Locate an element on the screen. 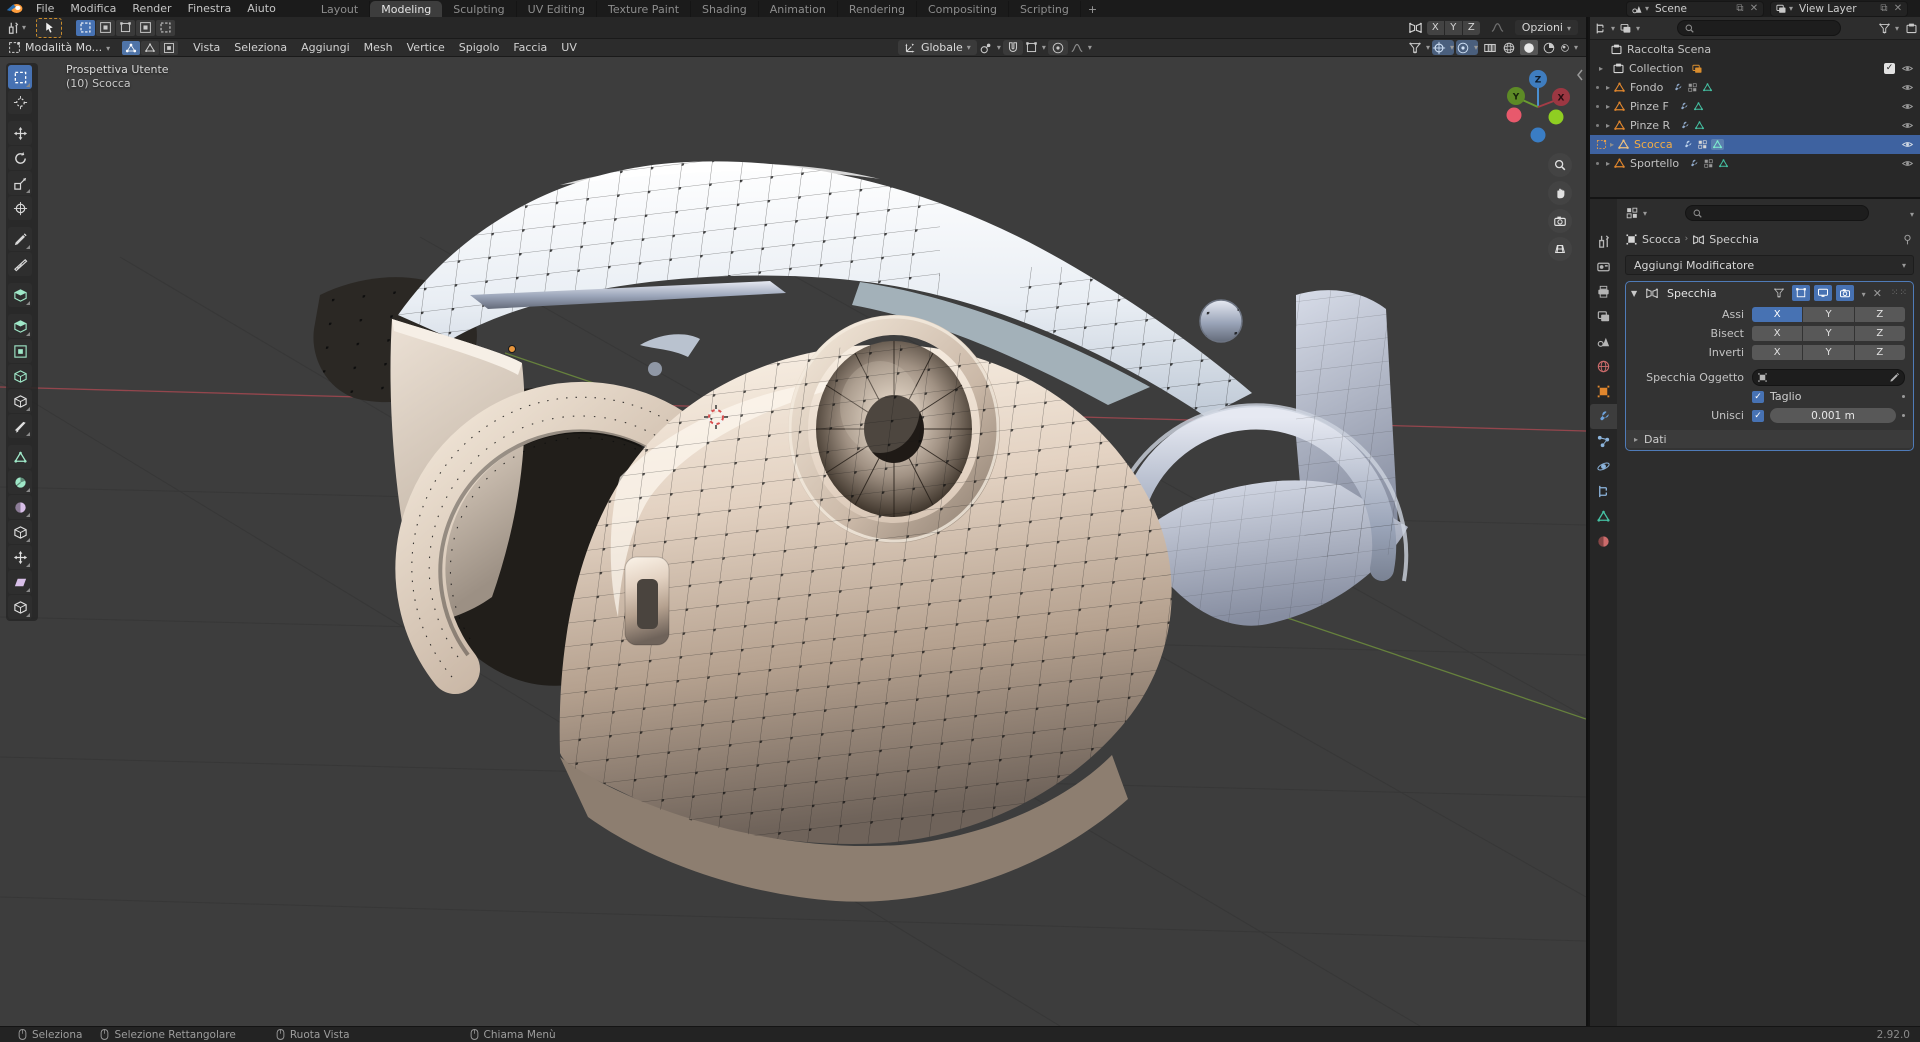 This screenshot has height=1042, width=1920. menu-aggiungi: Aggiungi is located at coordinates (325, 47).